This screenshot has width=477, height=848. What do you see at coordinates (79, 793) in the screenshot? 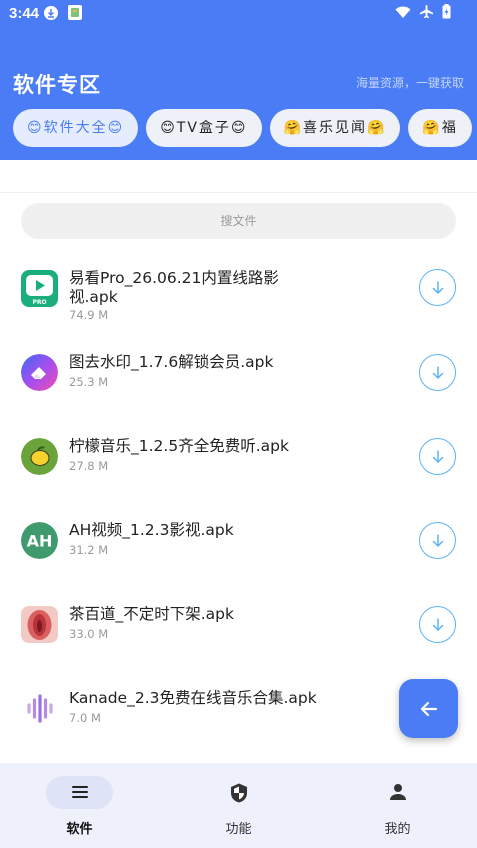
I see `menu-icon` at bounding box center [79, 793].